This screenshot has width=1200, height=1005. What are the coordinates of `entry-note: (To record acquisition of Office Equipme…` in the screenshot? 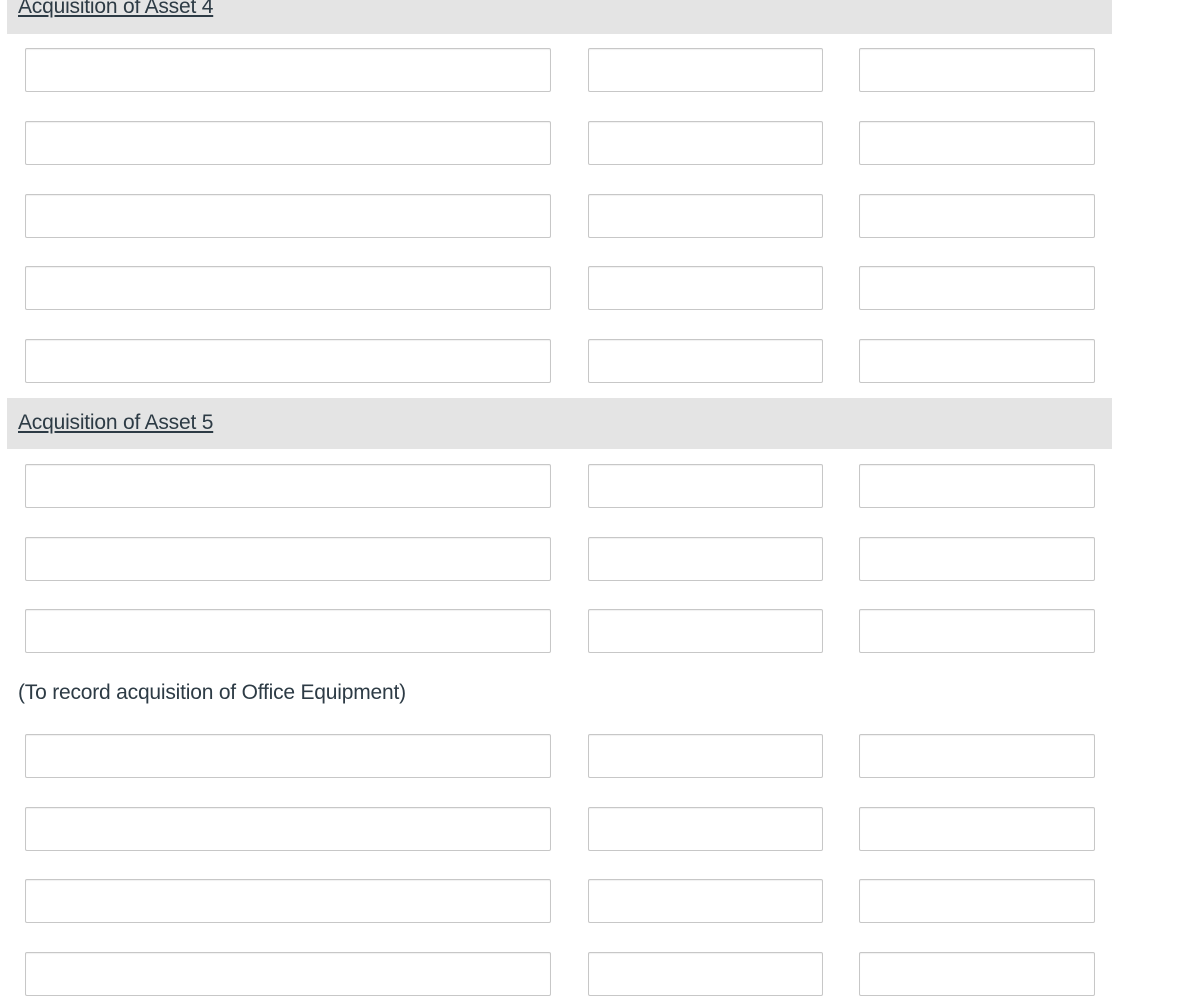 It's located at (212, 692).